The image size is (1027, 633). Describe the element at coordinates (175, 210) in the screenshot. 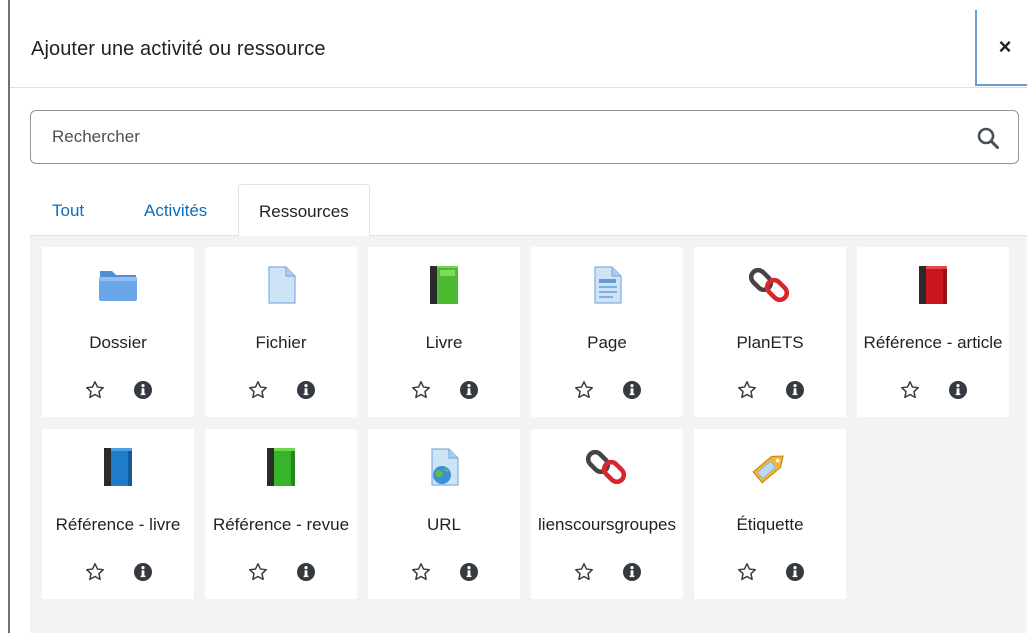

I see `tab-activities: Activités` at that location.